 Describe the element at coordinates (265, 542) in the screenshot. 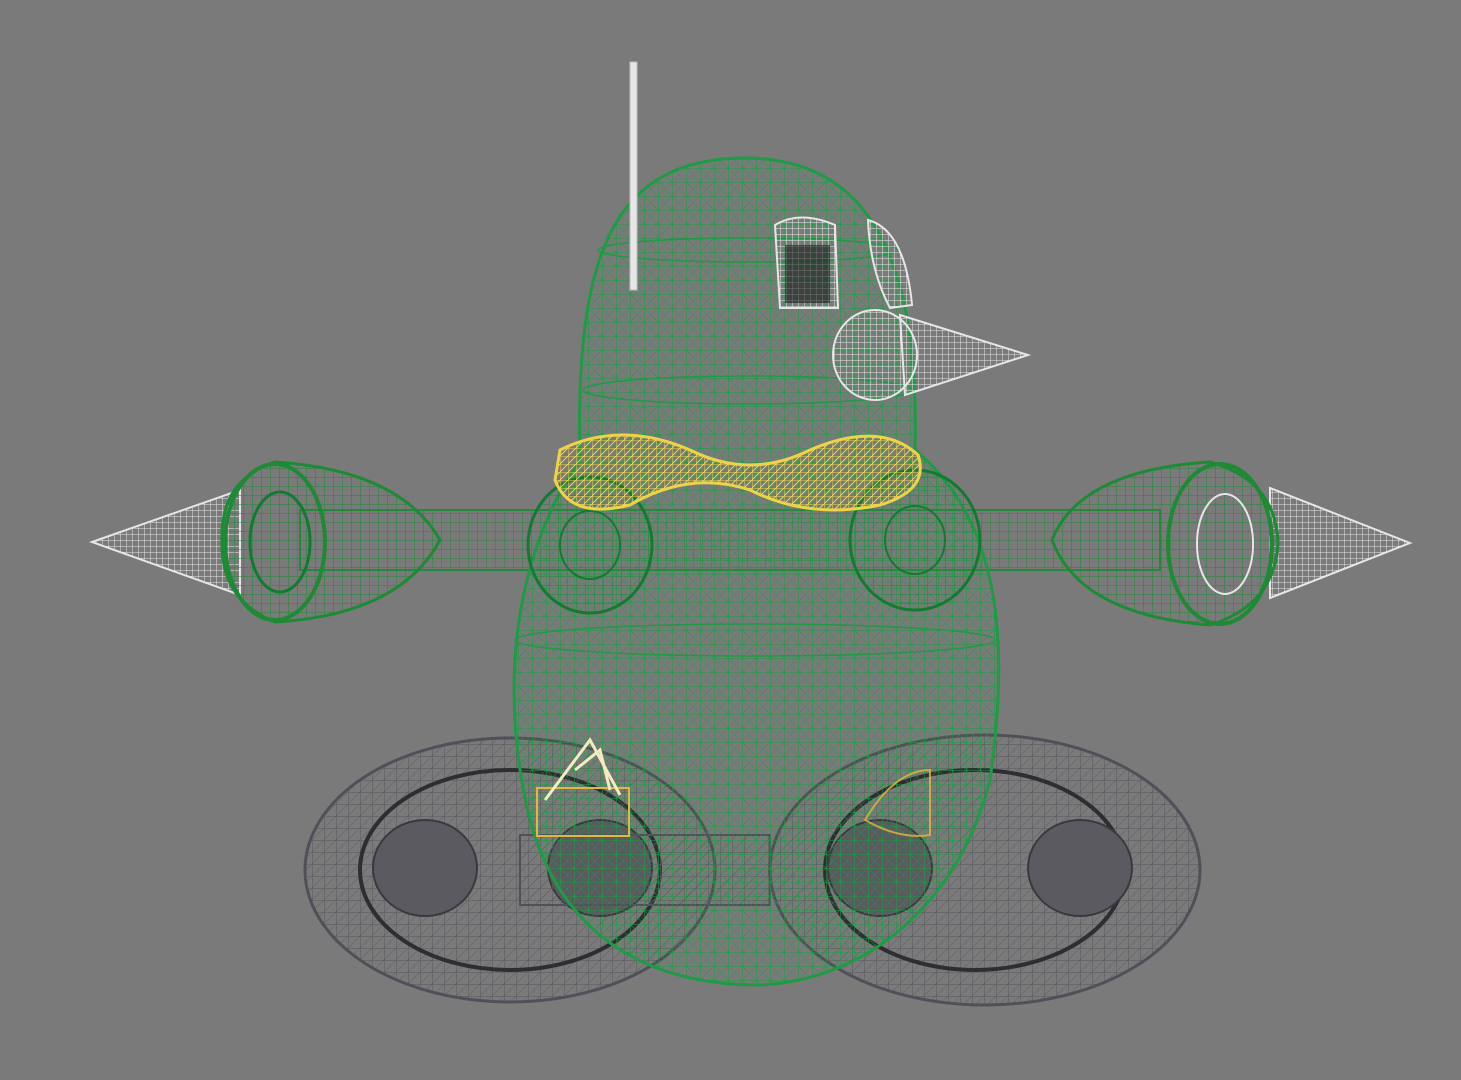

I see `left-engine` at that location.